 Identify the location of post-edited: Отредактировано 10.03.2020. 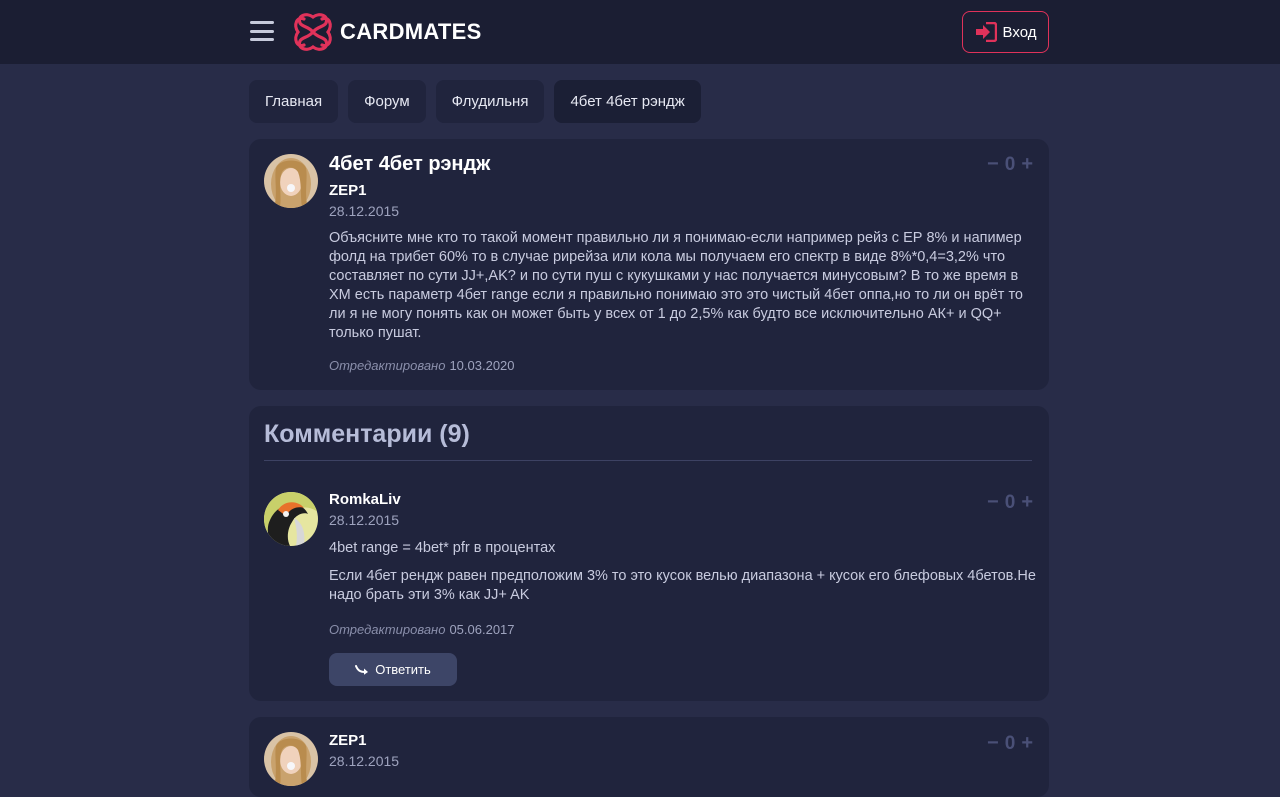
(422, 365).